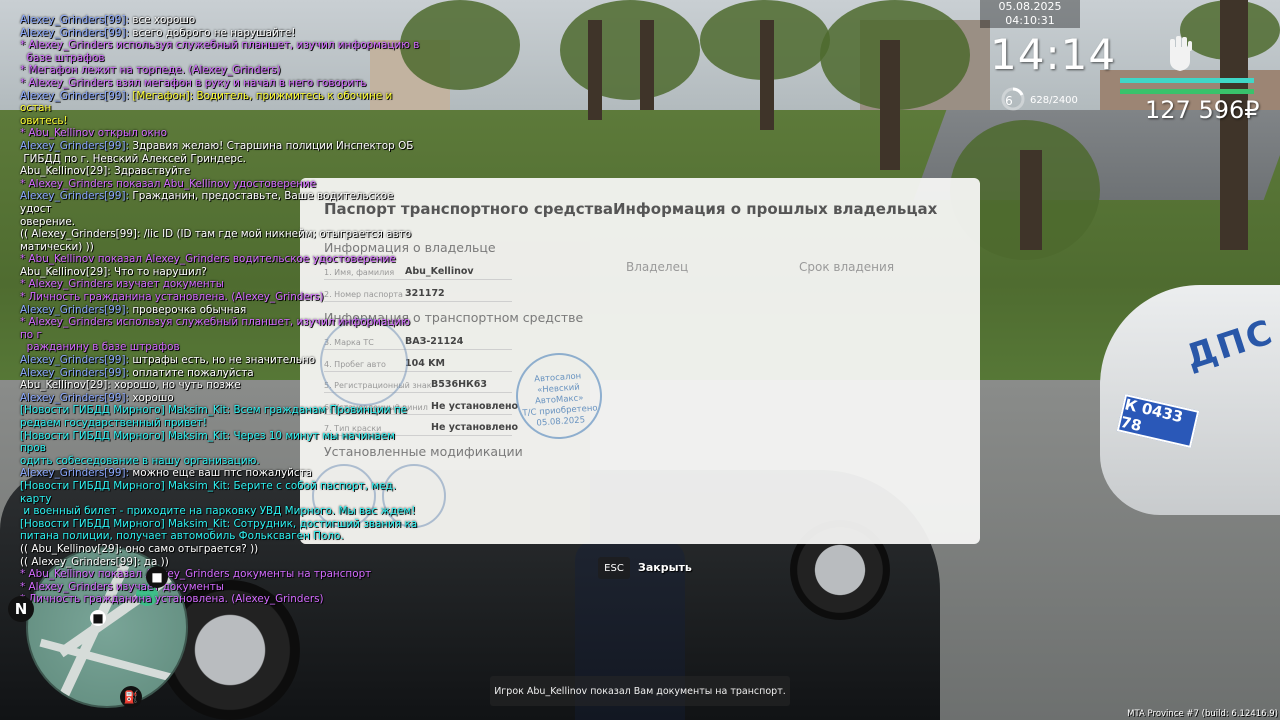 The height and width of the screenshot is (720, 1280). What do you see at coordinates (220, 121) in the screenshot?
I see `chat-line: овитесь!` at bounding box center [220, 121].